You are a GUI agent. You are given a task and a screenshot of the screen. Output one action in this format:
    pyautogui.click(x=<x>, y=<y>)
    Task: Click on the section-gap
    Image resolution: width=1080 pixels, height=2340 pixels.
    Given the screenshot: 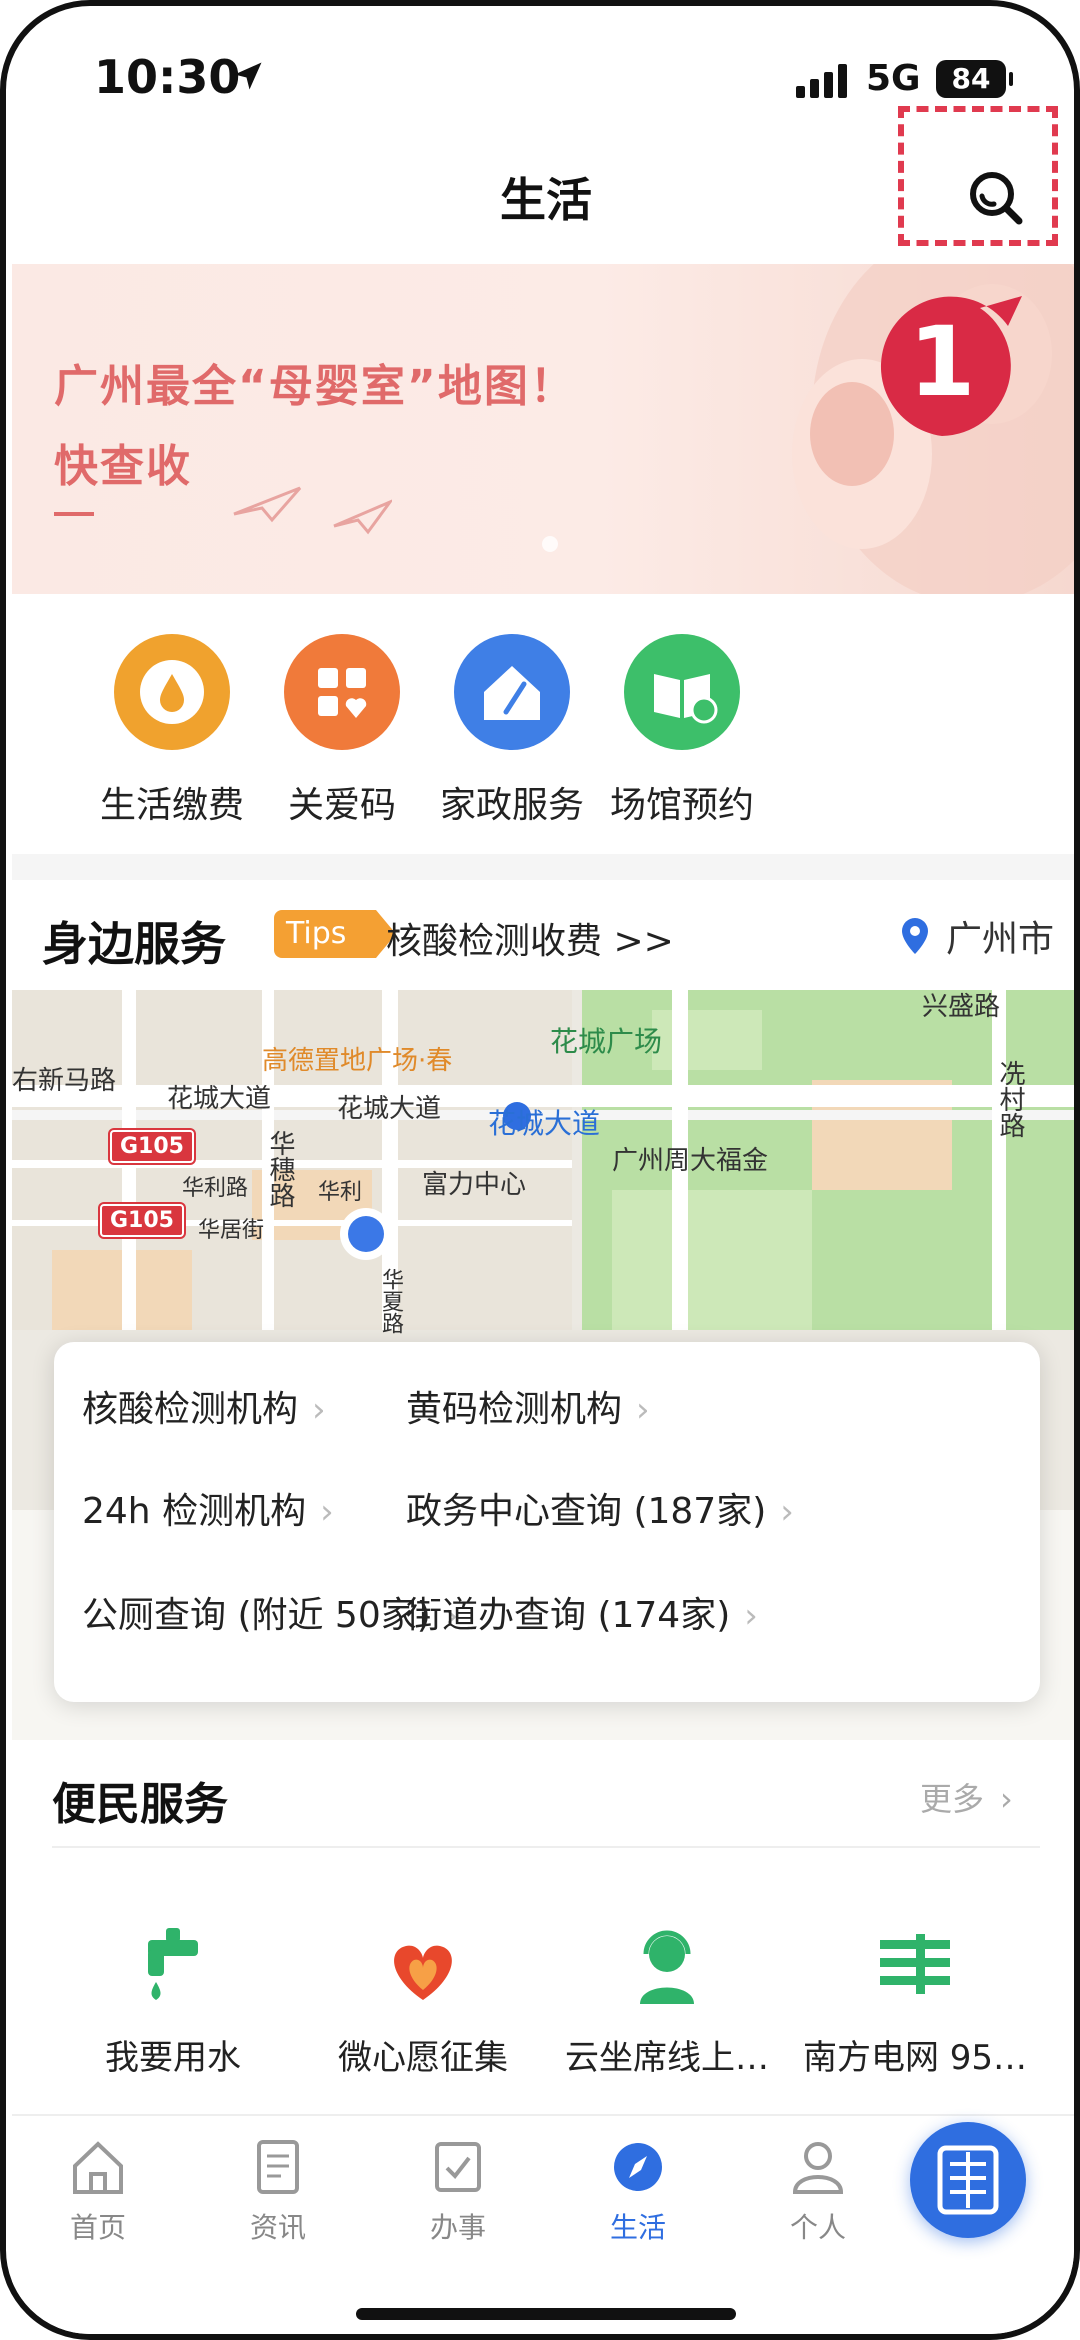 What is the action you would take?
    pyautogui.click(x=543, y=867)
    